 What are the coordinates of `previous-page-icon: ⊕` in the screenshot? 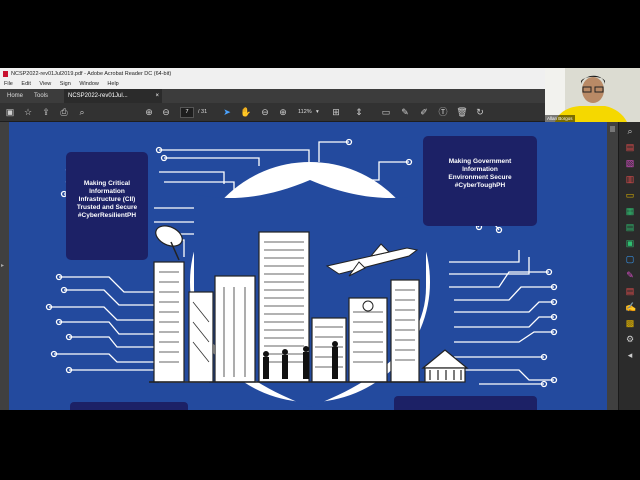 It's located at (149, 112).